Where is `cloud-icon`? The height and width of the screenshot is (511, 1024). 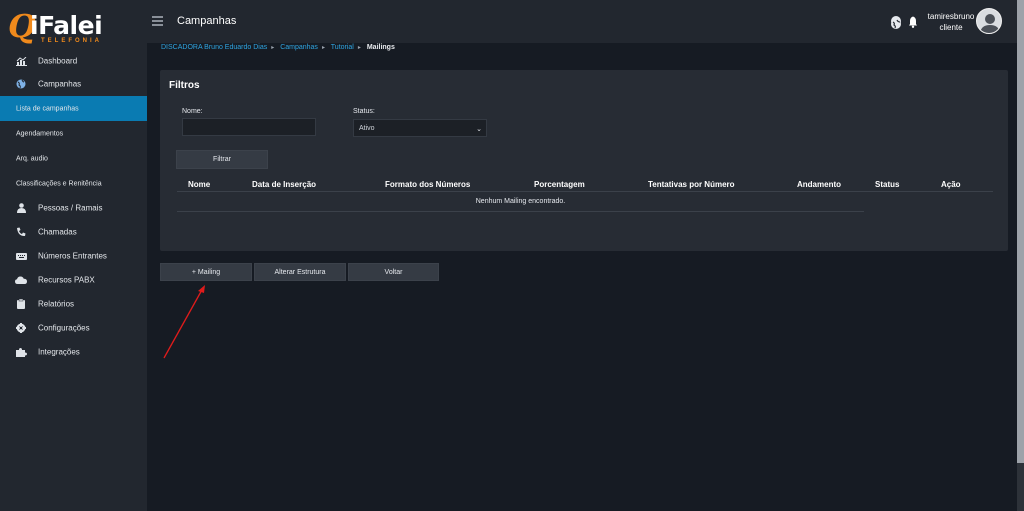 cloud-icon is located at coordinates (21, 280).